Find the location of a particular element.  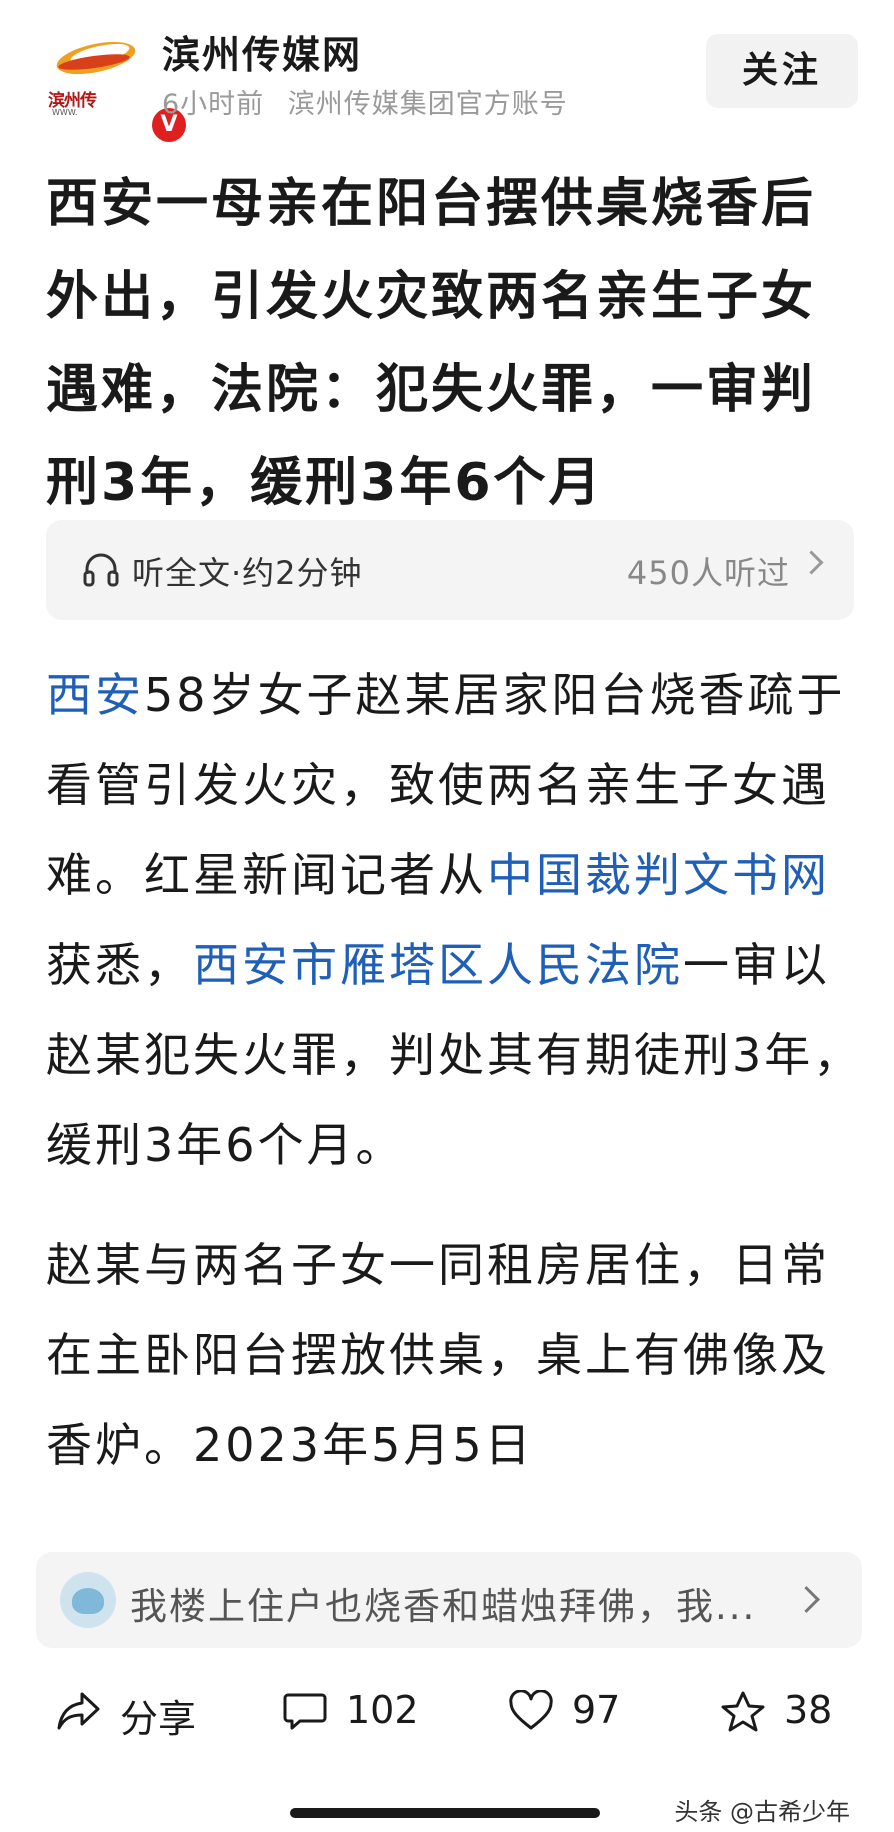

star-icon is located at coordinates (743, 1711).